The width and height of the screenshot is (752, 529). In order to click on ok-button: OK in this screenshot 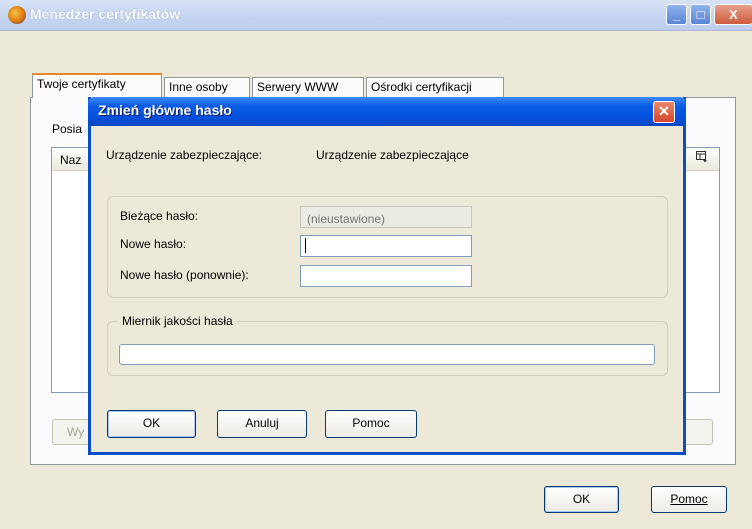, I will do `click(581, 499)`.